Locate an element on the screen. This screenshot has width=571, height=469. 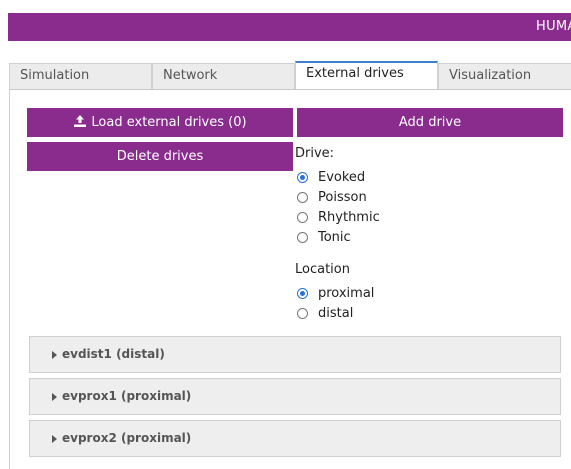
upload-icon is located at coordinates (80, 121).